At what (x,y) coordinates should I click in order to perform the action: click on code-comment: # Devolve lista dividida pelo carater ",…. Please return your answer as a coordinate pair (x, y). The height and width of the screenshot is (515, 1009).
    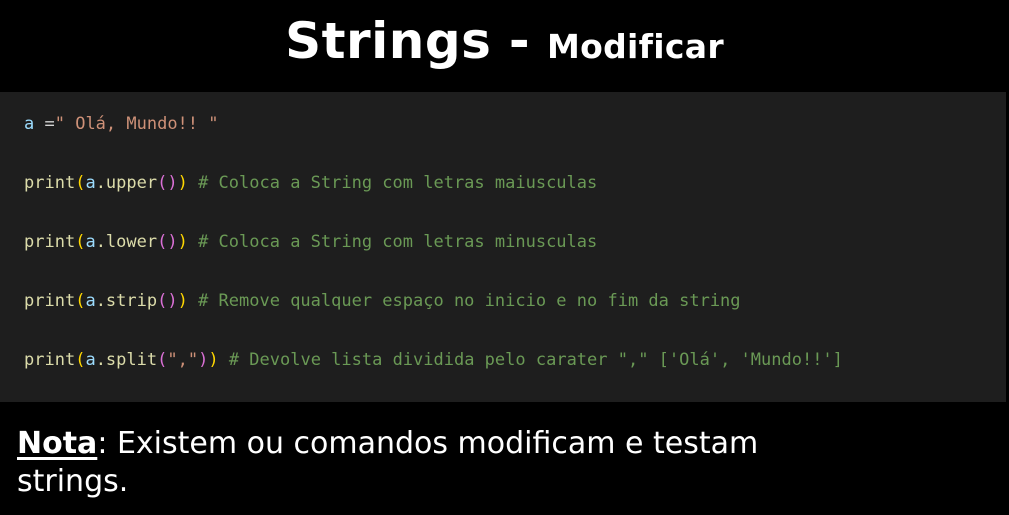
    Looking at the image, I should click on (530, 360).